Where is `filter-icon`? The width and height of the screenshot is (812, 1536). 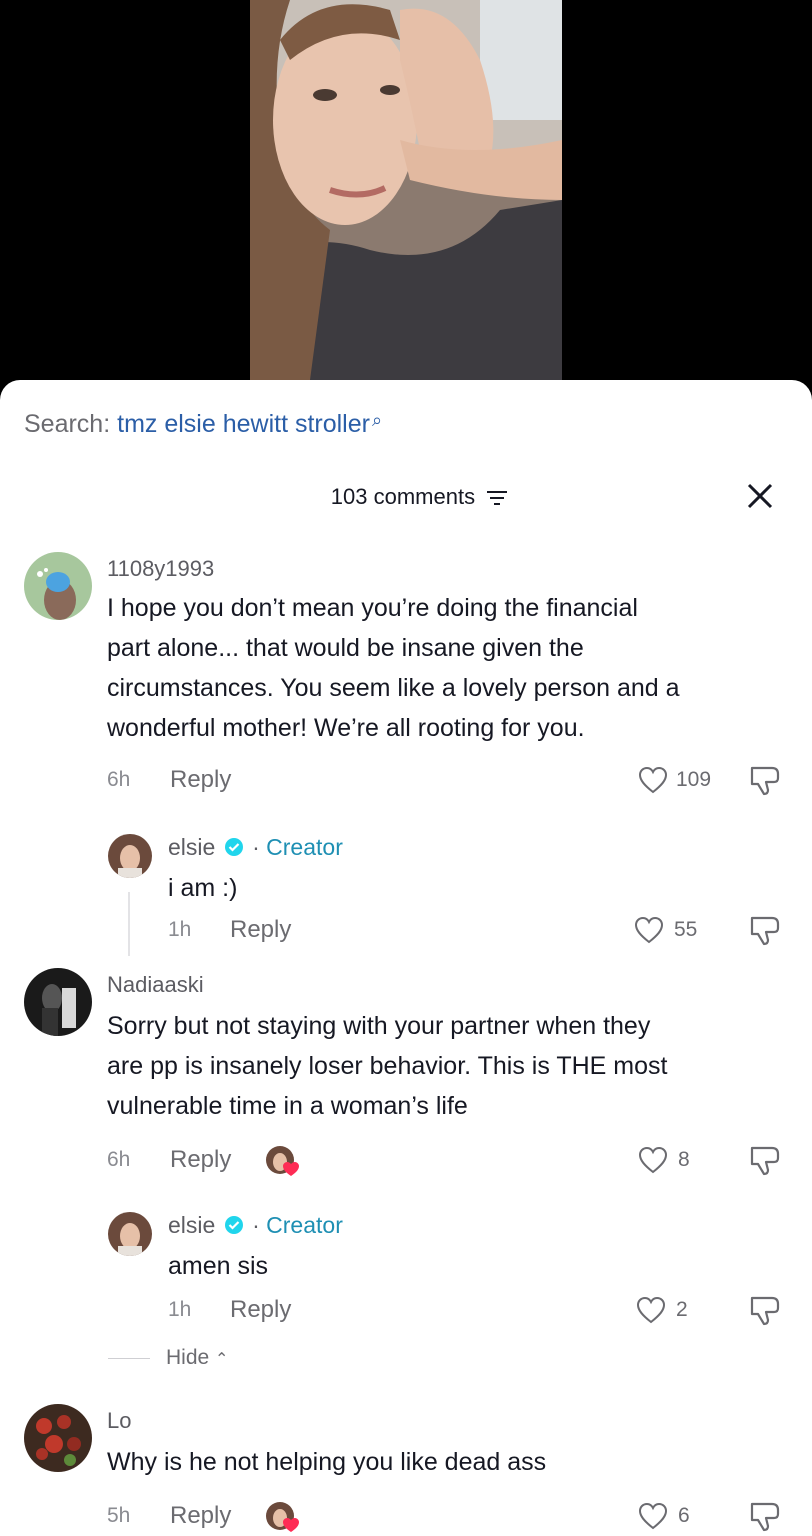
filter-icon is located at coordinates (497, 498).